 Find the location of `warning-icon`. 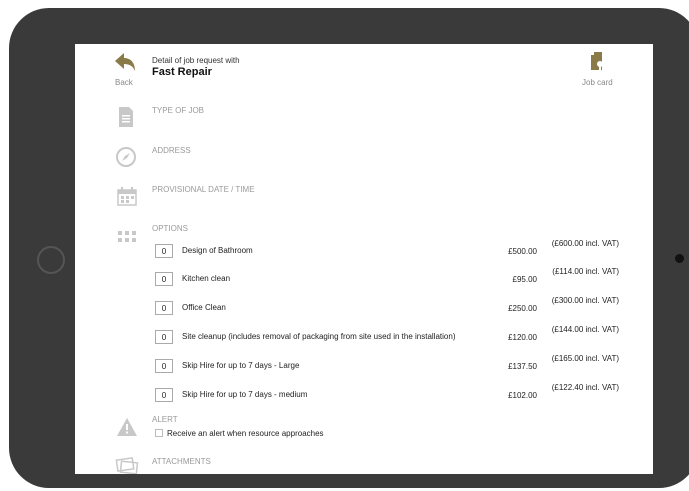

warning-icon is located at coordinates (127, 427).